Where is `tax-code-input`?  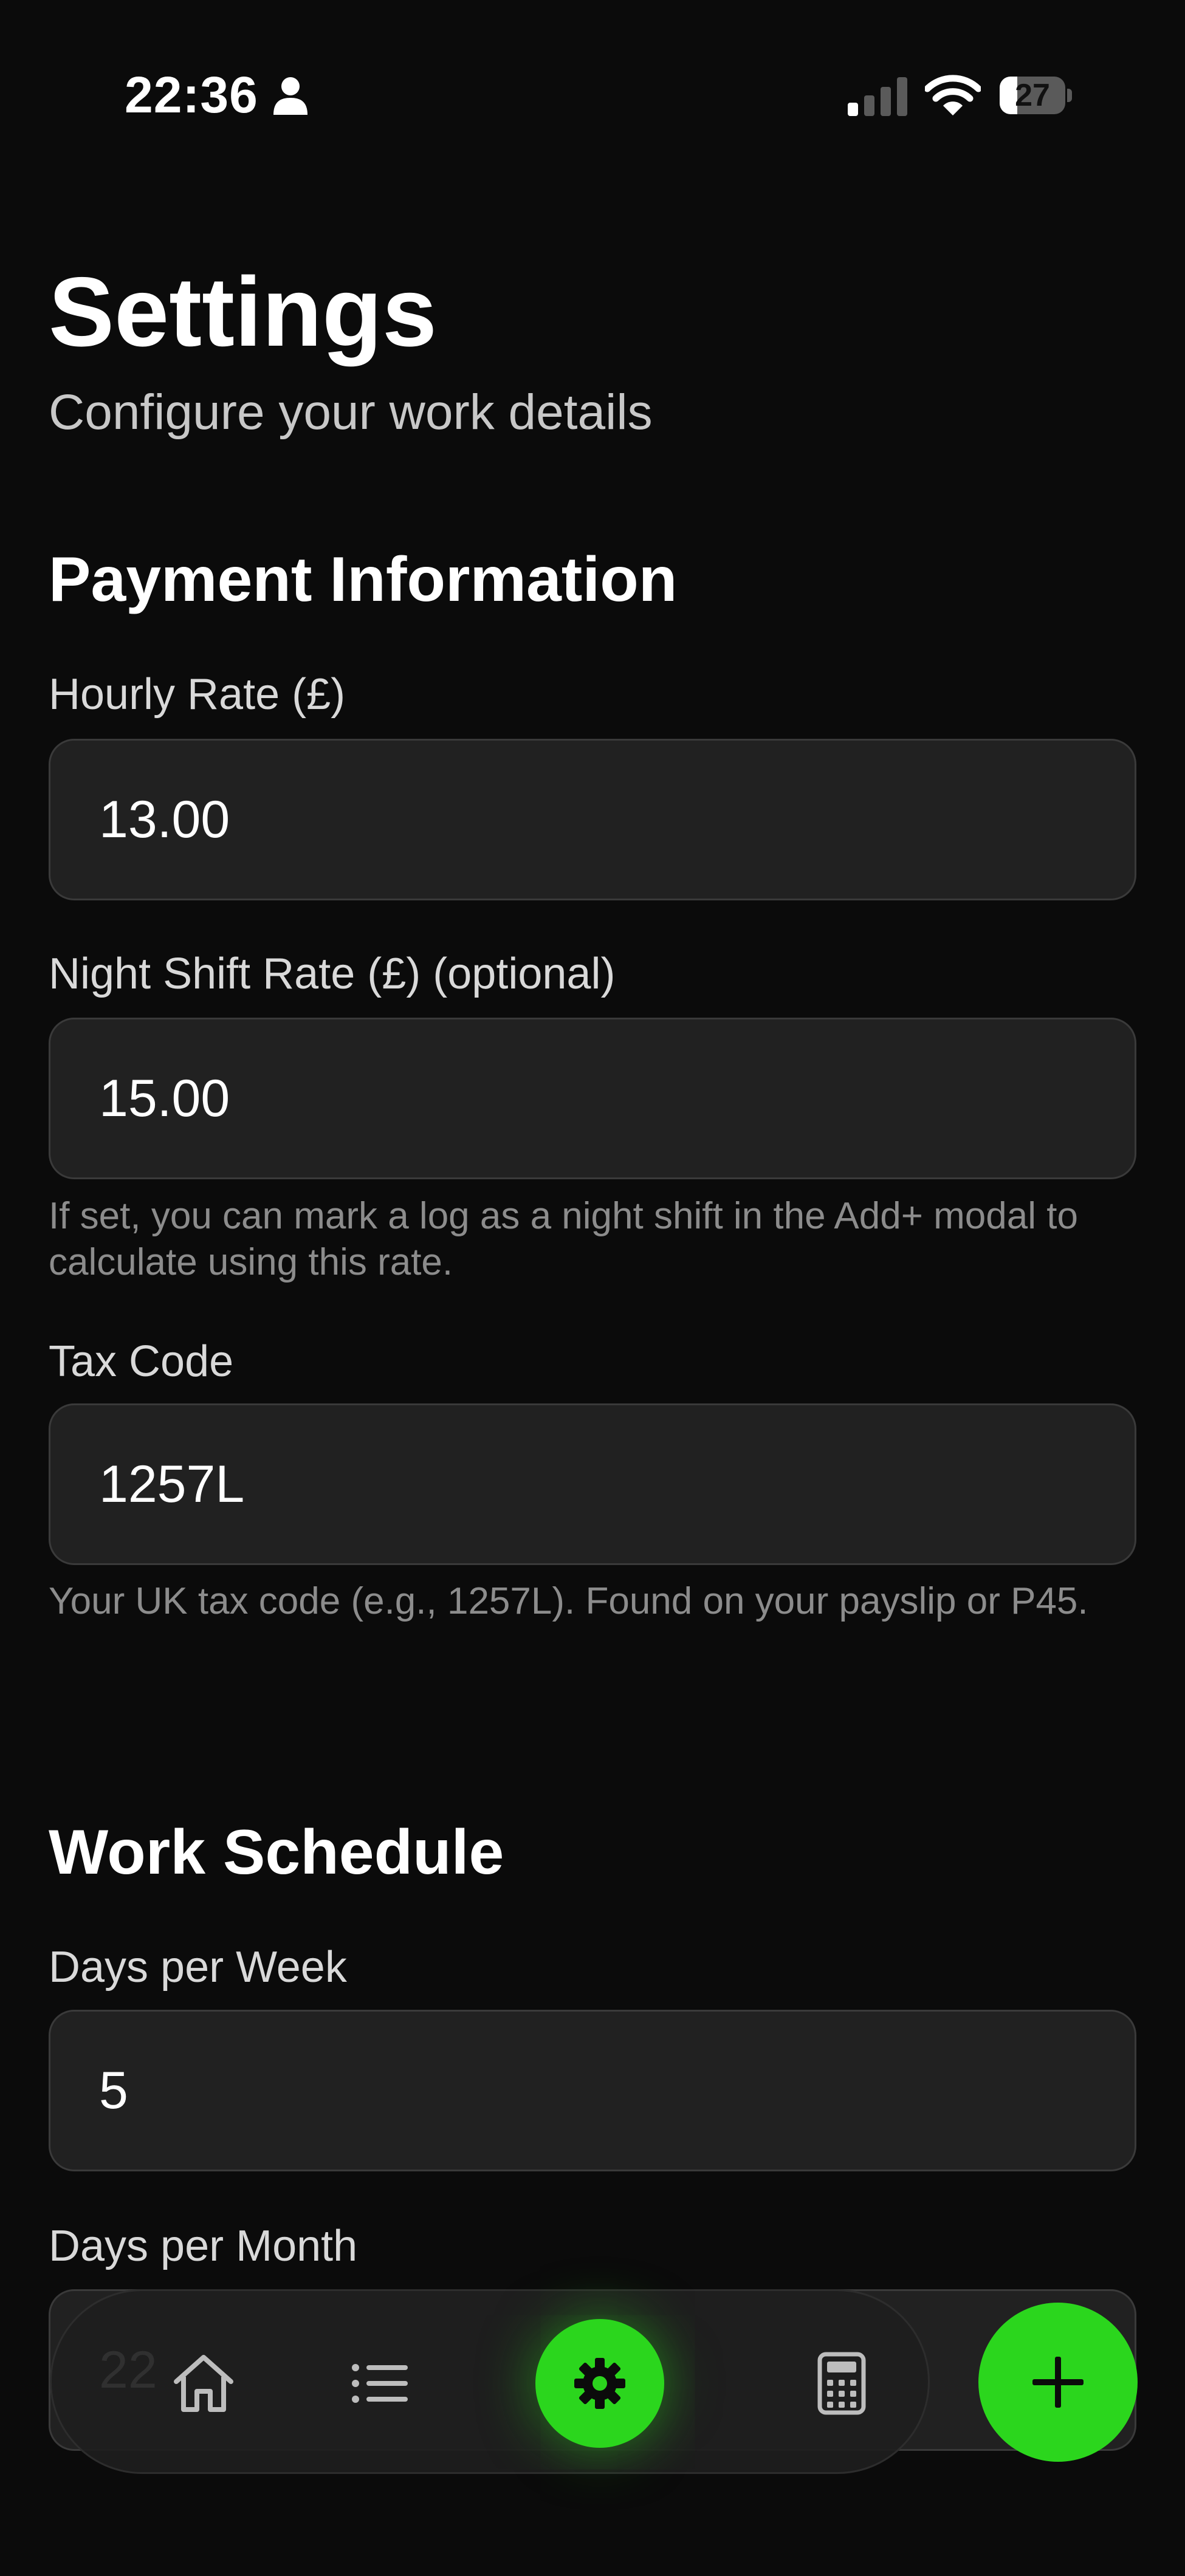 tax-code-input is located at coordinates (592, 1484).